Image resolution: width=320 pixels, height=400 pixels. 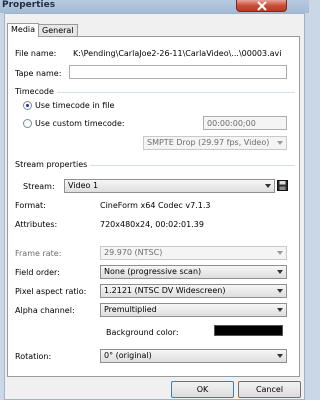 I want to click on format-value: CineForm x64 Codec v7.1.3, so click(x=155, y=205).